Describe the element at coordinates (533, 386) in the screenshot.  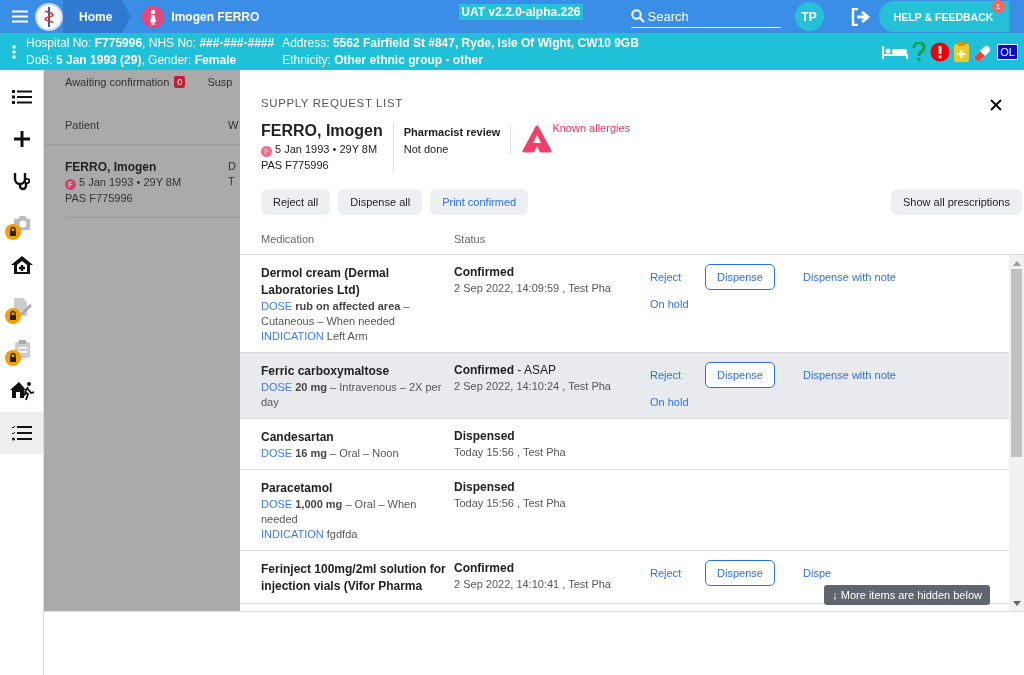
I see `status-timestamp: 2 Sep 2022, 14:10:24 , Test Pha` at that location.